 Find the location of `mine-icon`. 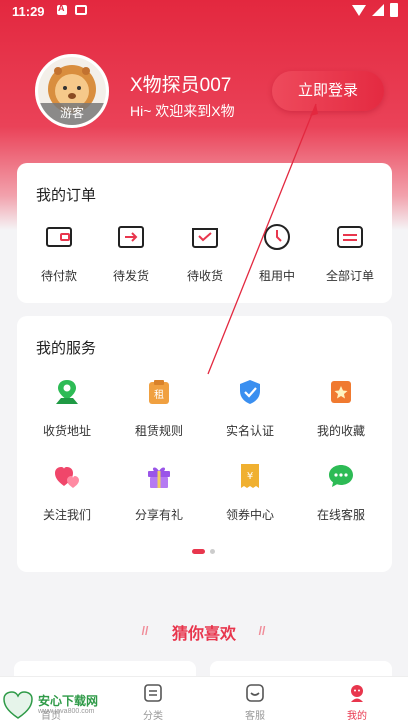

mine-icon is located at coordinates (357, 693).